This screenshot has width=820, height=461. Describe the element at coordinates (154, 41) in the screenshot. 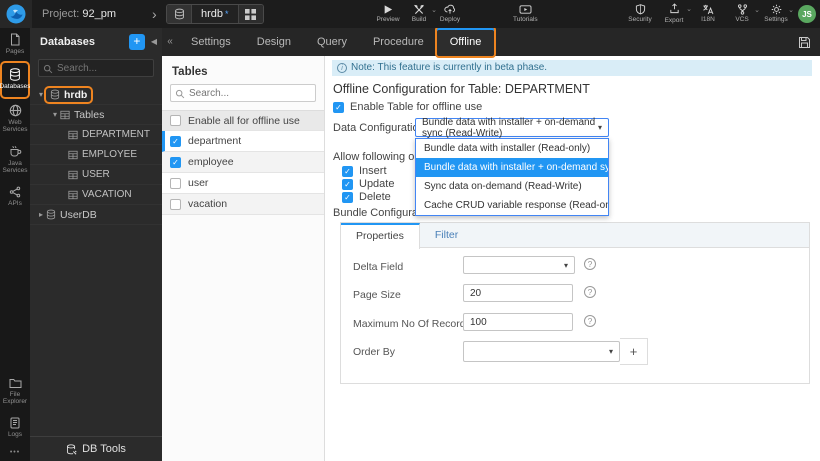

I see `collapse-panel-icon: ◀` at that location.